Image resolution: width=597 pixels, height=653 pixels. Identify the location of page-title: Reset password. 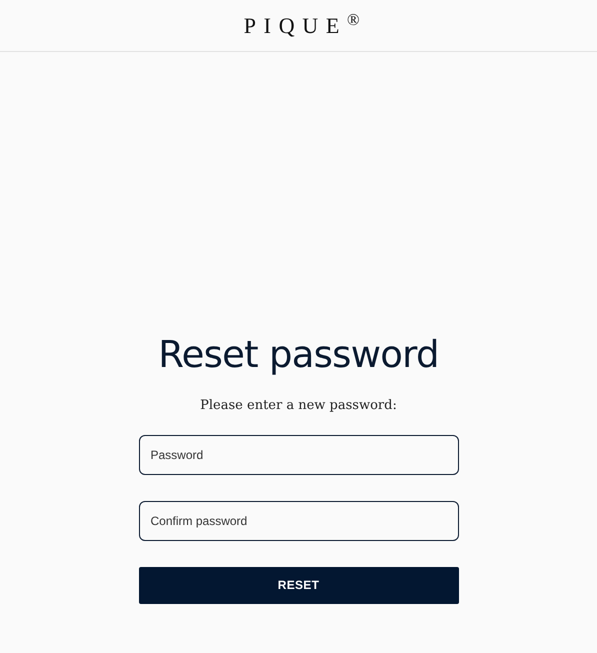
(298, 355).